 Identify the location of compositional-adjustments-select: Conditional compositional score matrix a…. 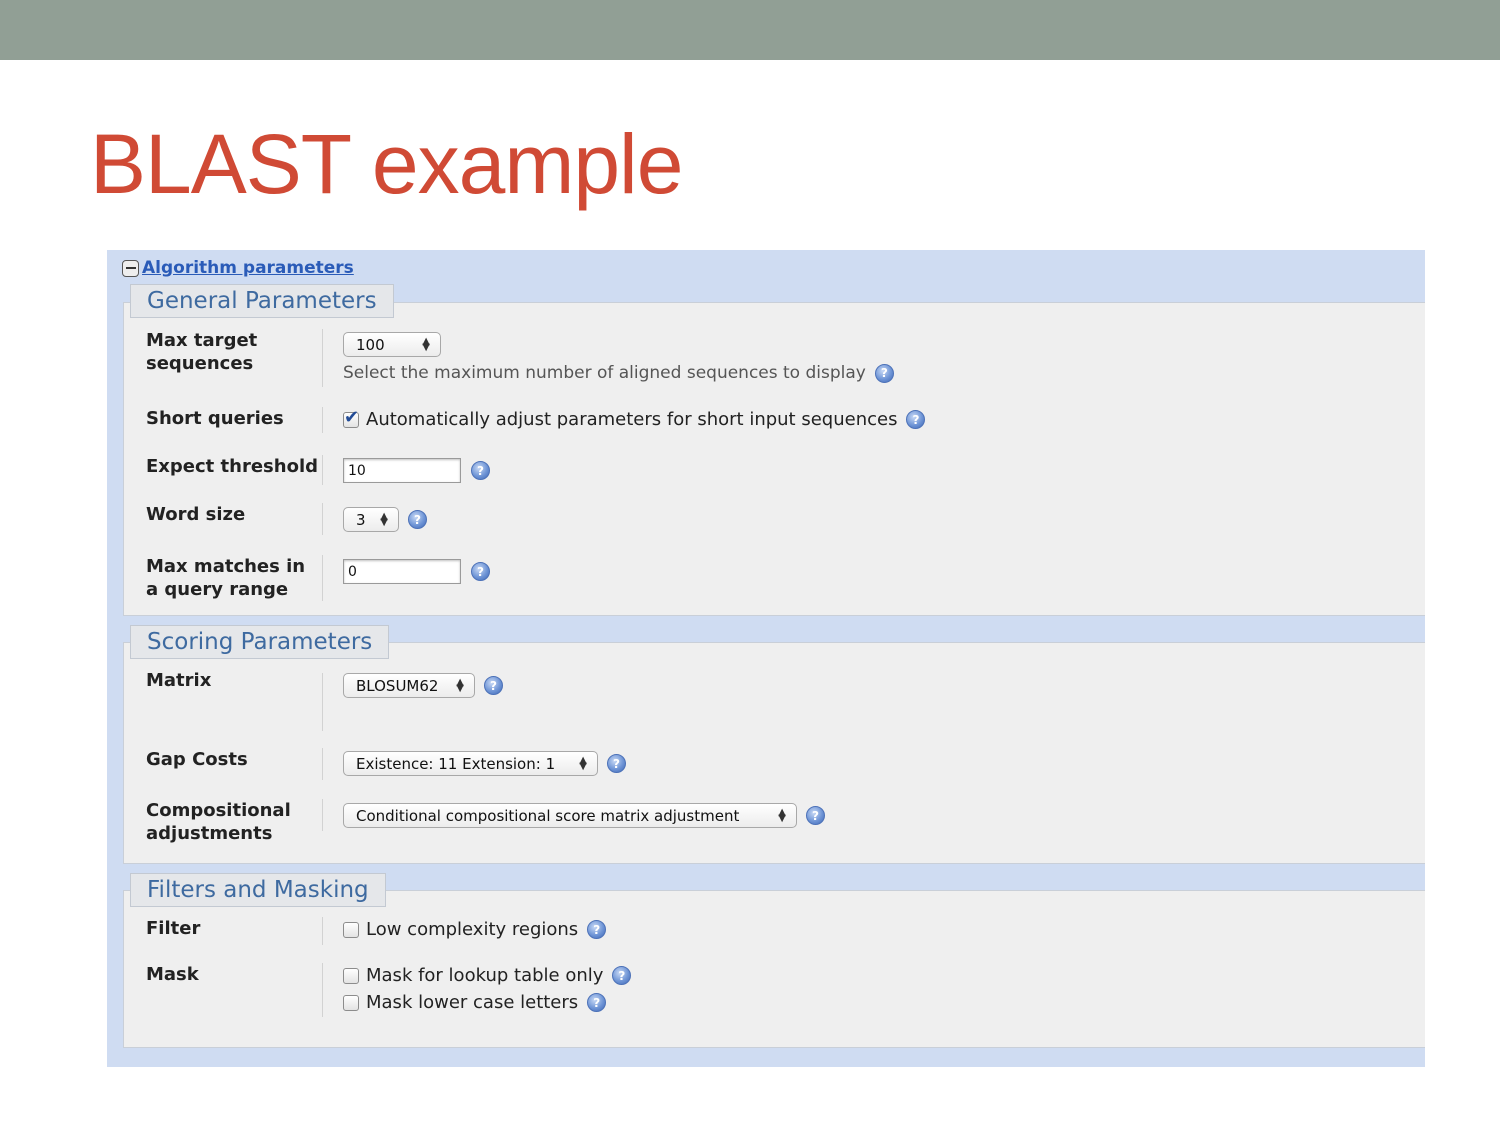
(570, 815).